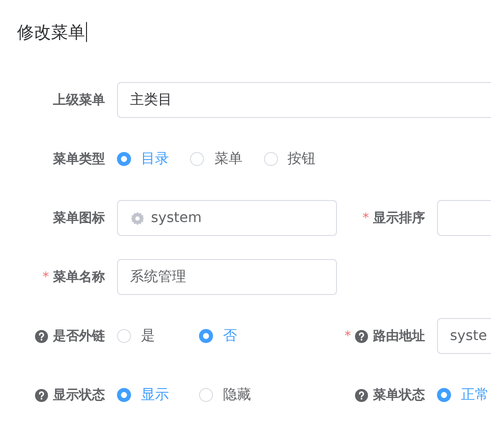 This screenshot has width=491, height=447. I want to click on radio-option: 菜单, so click(227, 159).